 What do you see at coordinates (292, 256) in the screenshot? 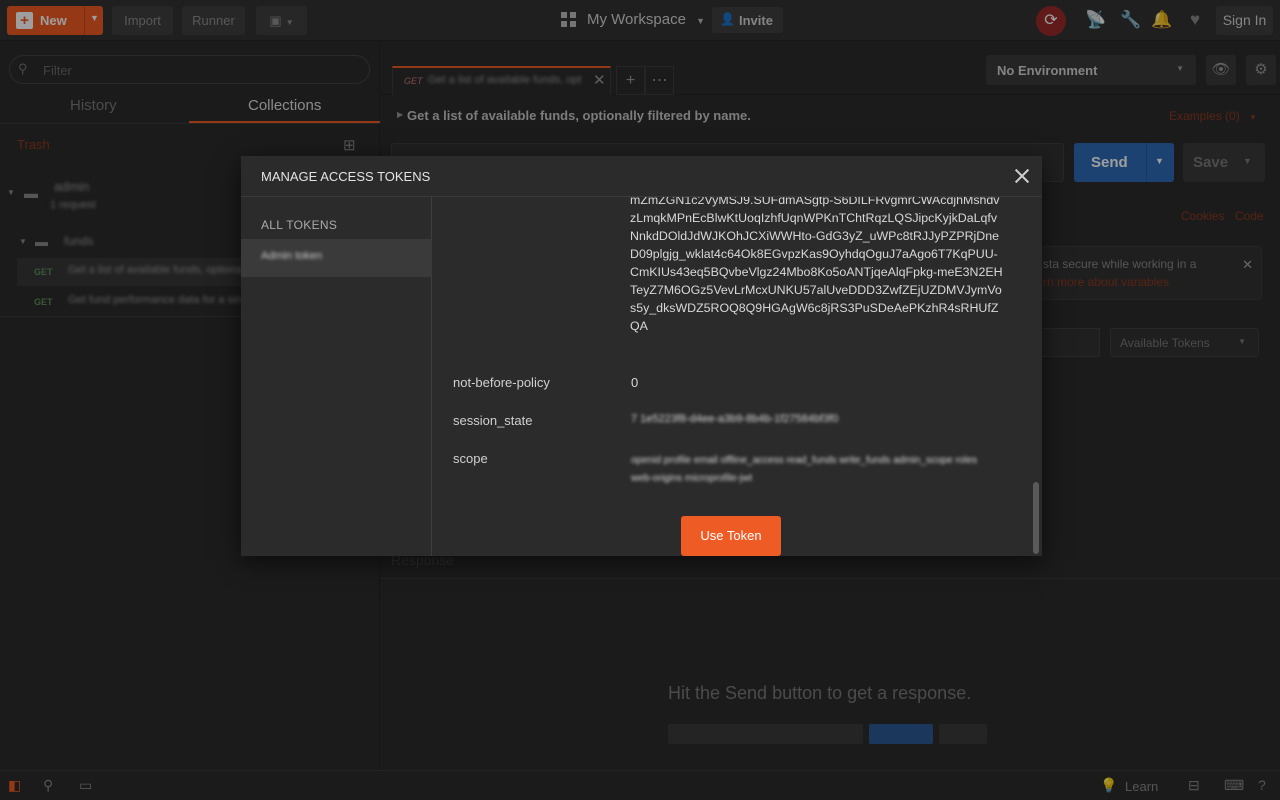
I see `token-name: Admin token` at bounding box center [292, 256].